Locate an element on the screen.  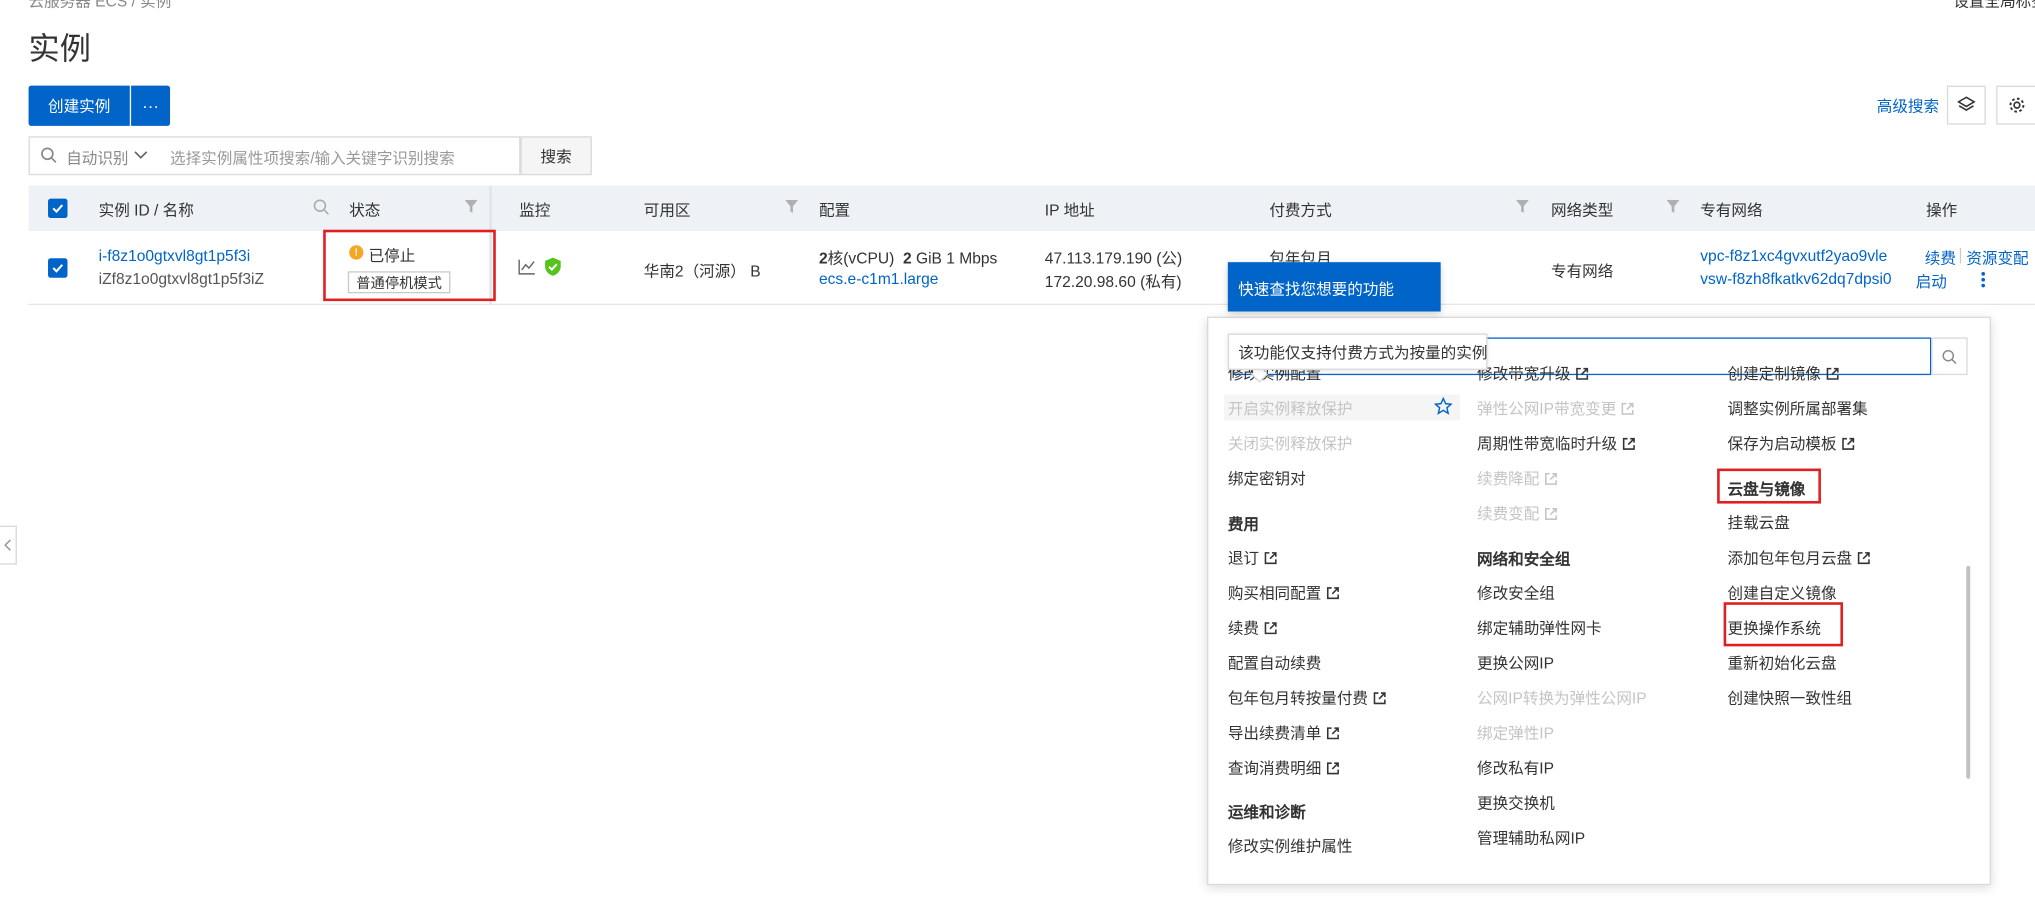
menu-item: 开启实例释放保护 is located at coordinates (1290, 408).